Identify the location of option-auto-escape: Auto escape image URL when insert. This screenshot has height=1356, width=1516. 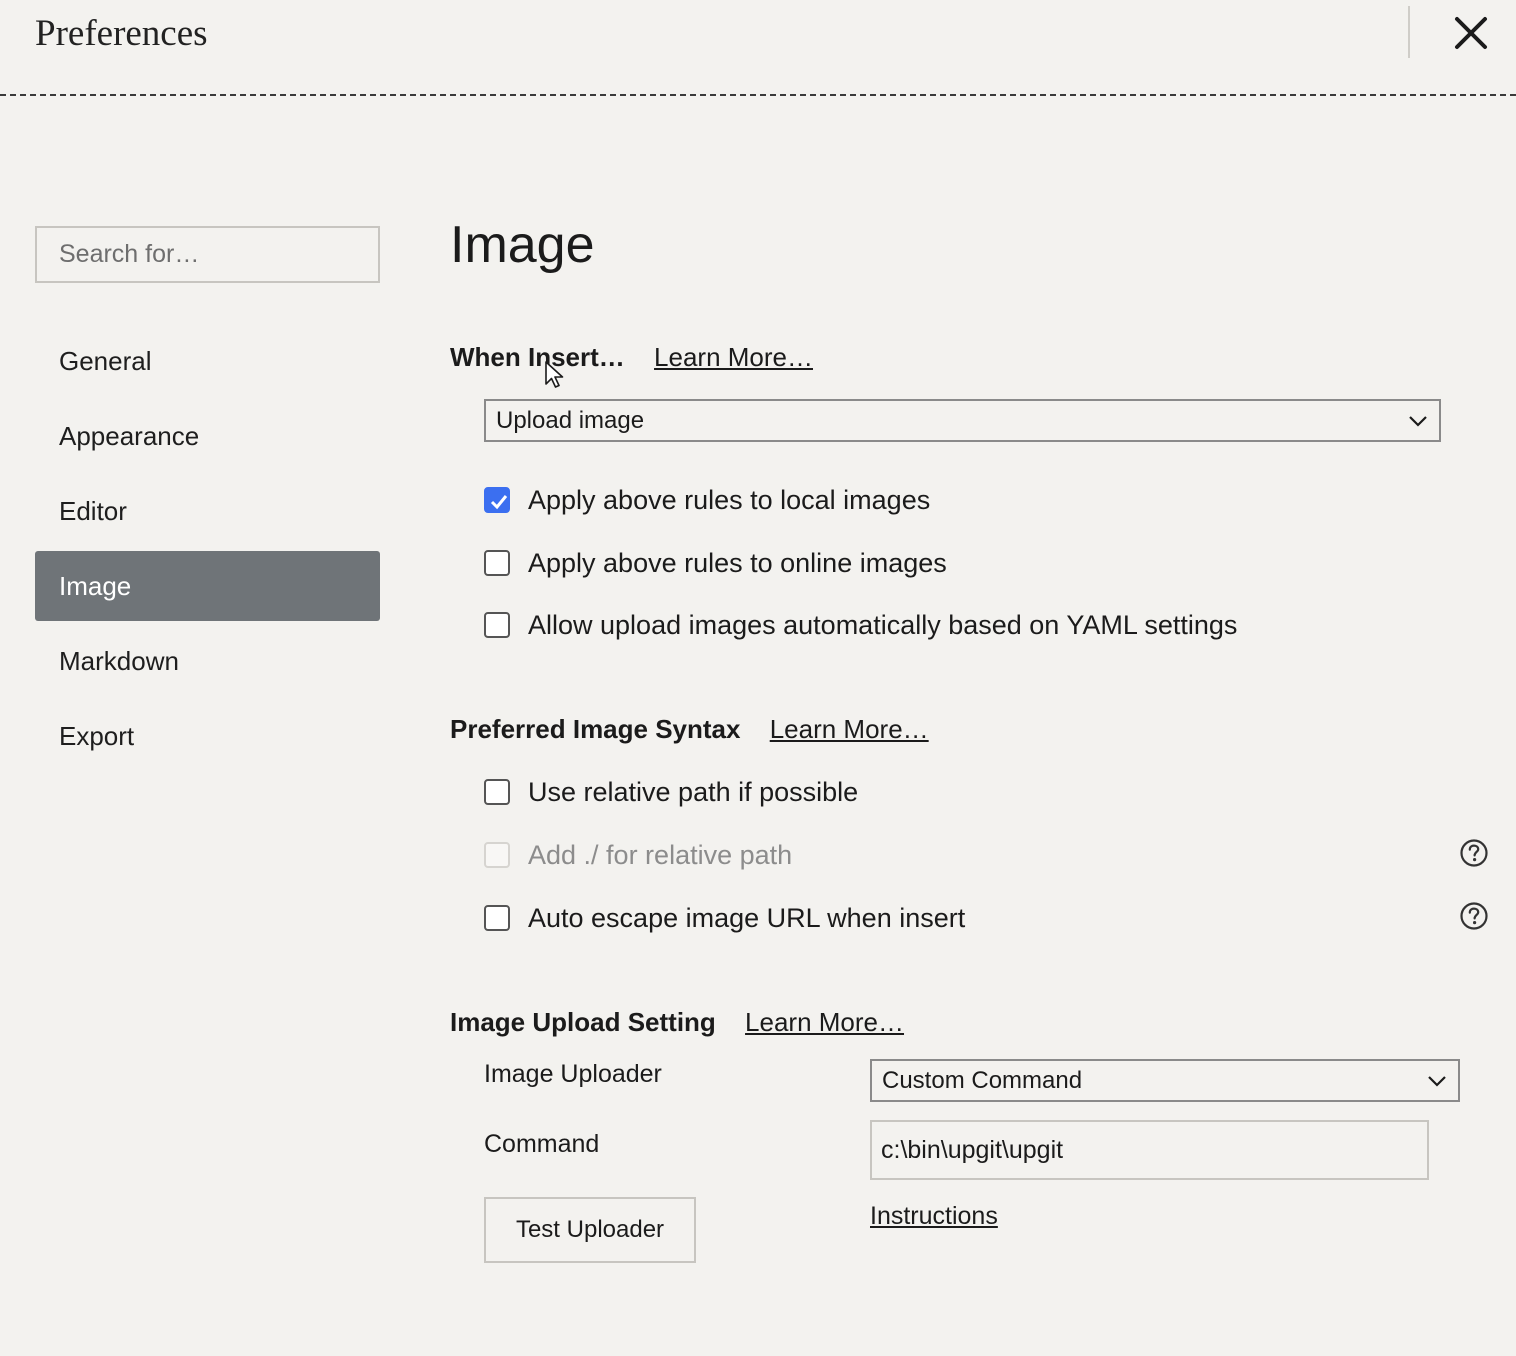
(724, 918).